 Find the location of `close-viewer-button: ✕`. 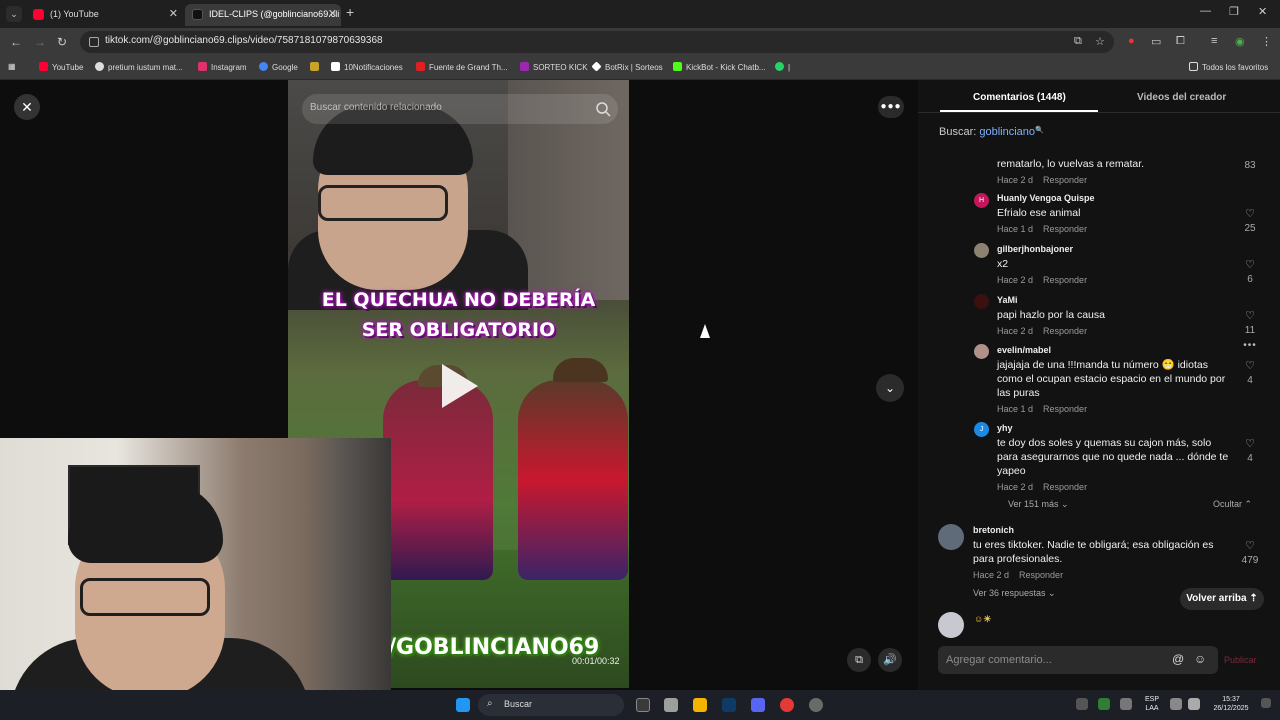

close-viewer-button: ✕ is located at coordinates (27, 107).